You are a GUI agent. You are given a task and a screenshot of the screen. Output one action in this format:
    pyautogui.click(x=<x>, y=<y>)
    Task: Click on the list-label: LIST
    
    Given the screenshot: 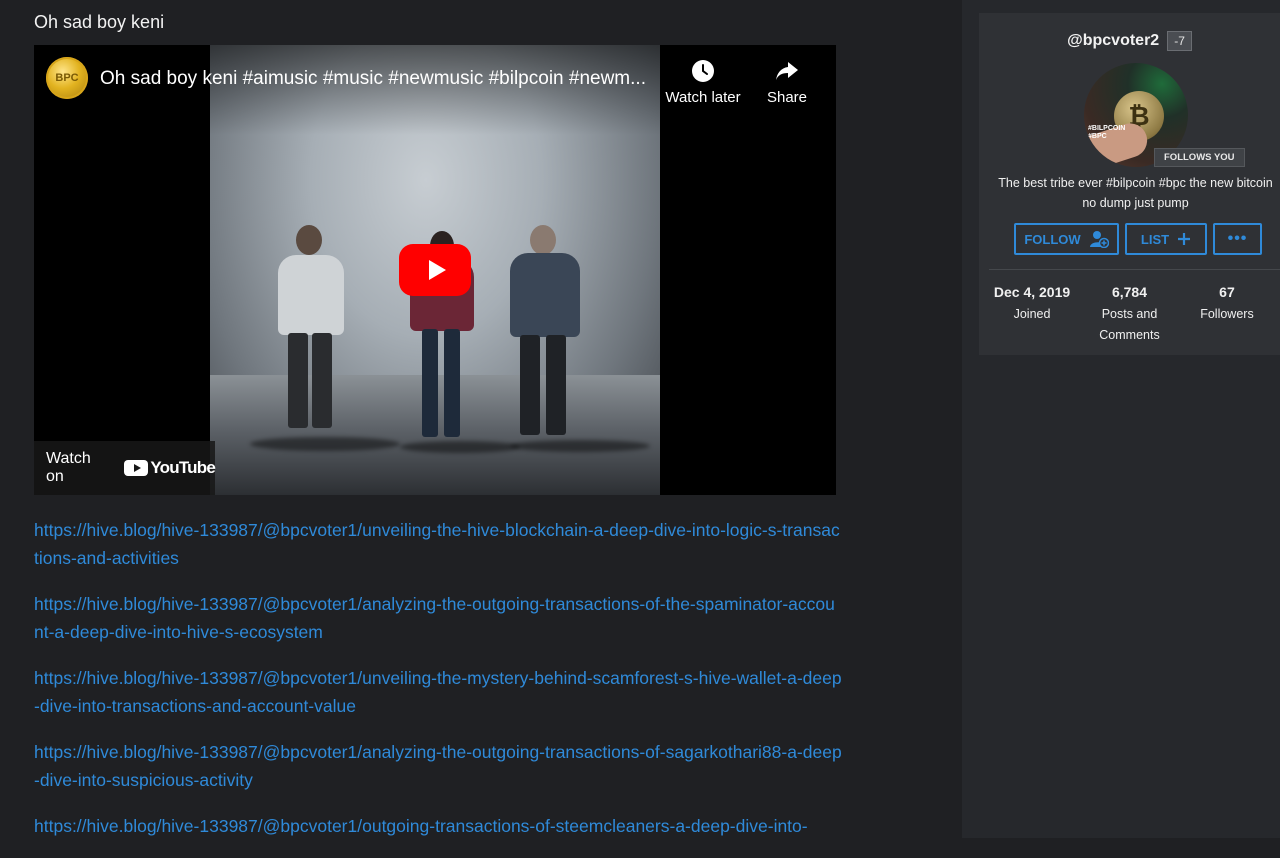 What is the action you would take?
    pyautogui.click(x=1155, y=239)
    